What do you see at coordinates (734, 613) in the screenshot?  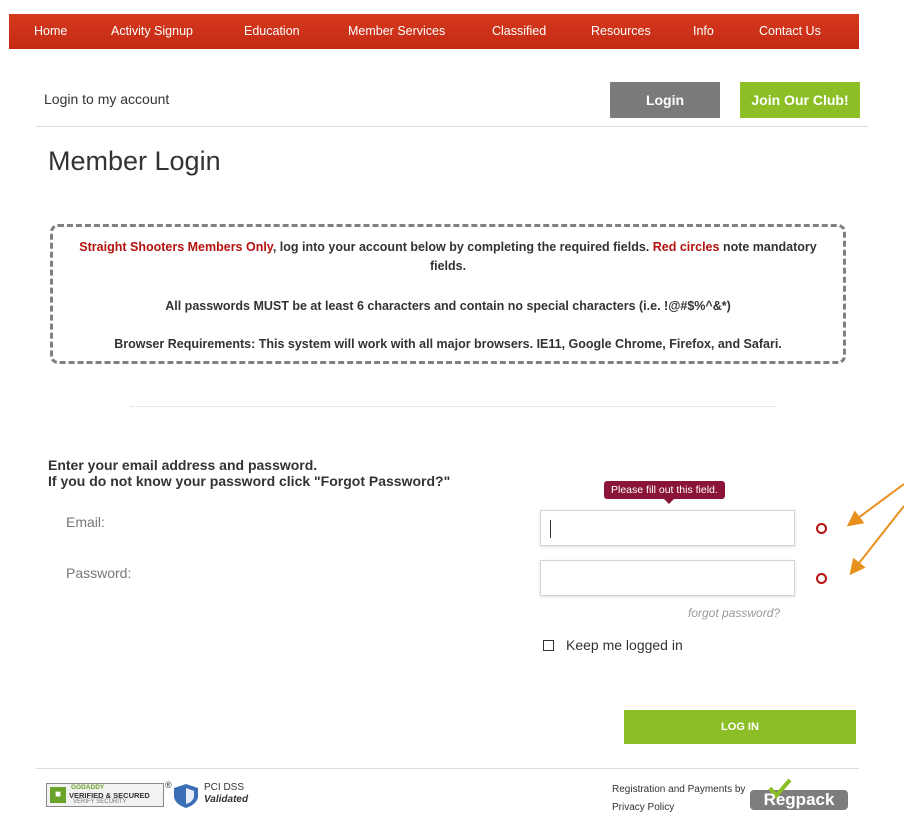 I see `forgot-password-link: forgot password?` at bounding box center [734, 613].